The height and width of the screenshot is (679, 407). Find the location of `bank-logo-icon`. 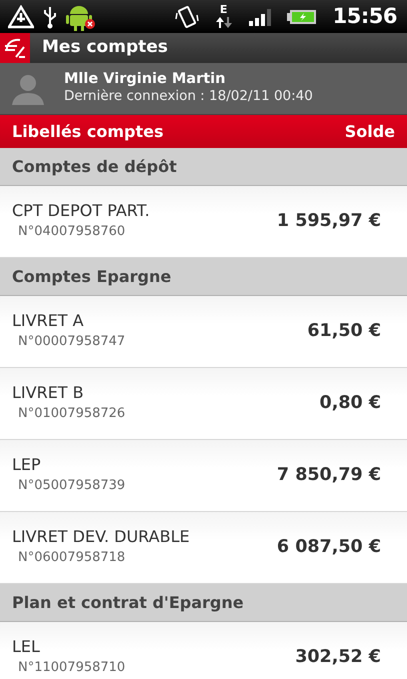

bank-logo-icon is located at coordinates (15, 48).